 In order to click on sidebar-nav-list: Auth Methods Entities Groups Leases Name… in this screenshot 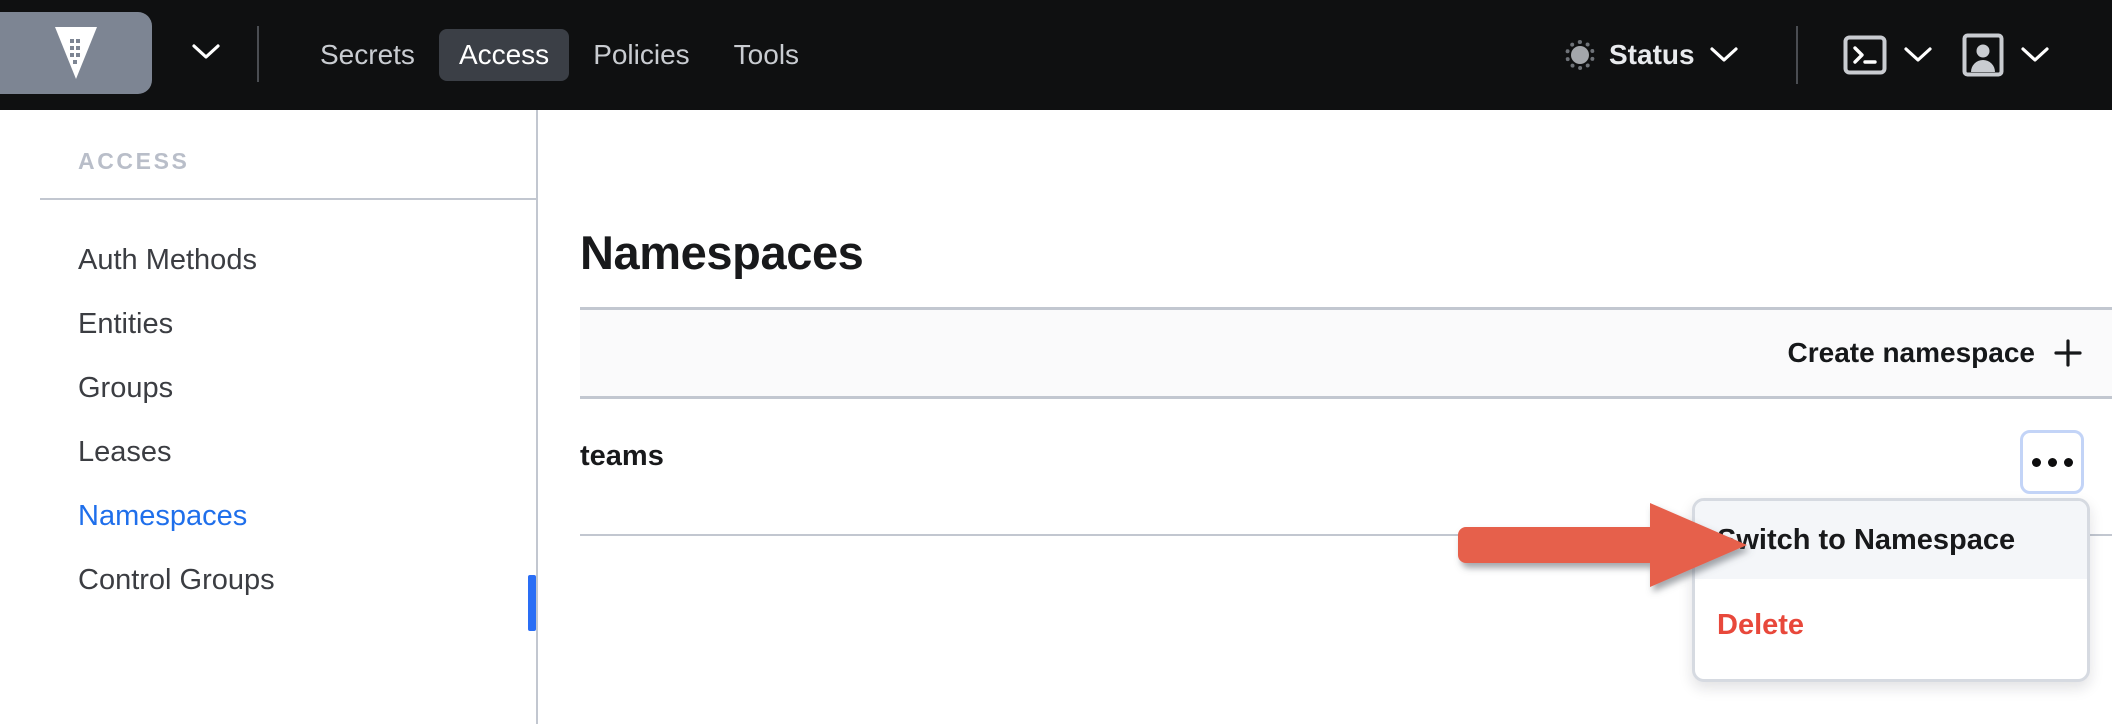, I will do `click(269, 420)`.